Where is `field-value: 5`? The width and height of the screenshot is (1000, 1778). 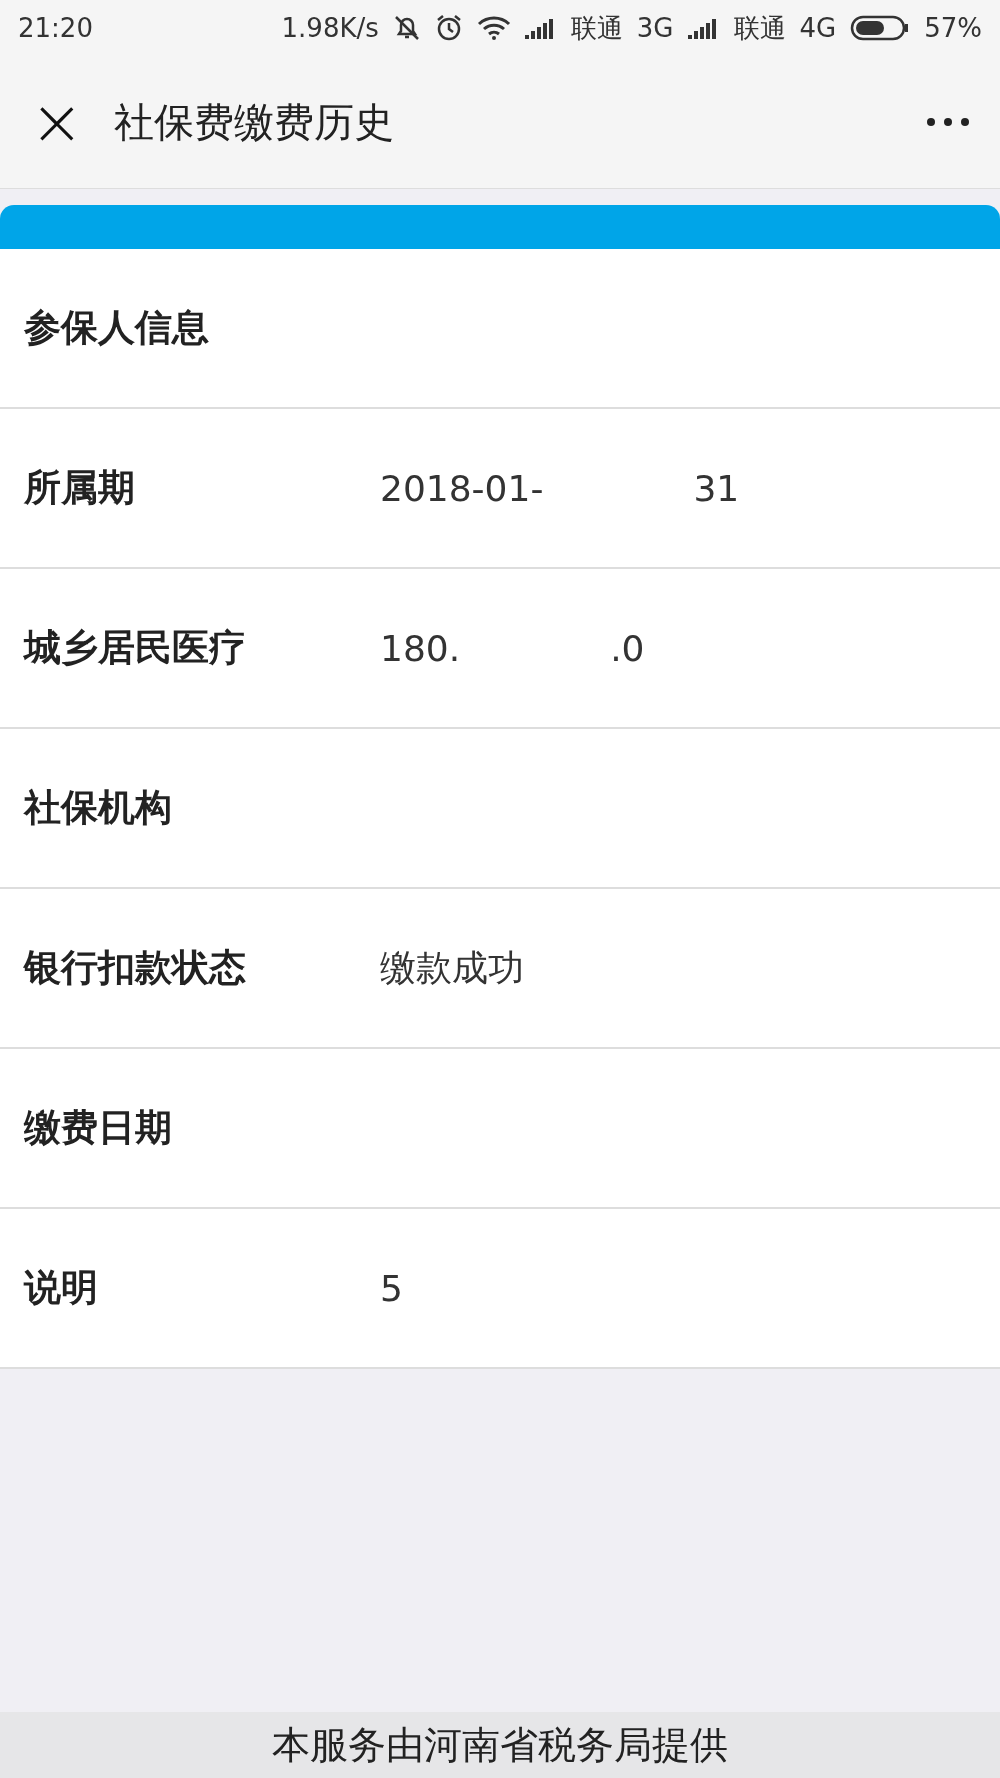 field-value: 5 is located at coordinates (391, 1288).